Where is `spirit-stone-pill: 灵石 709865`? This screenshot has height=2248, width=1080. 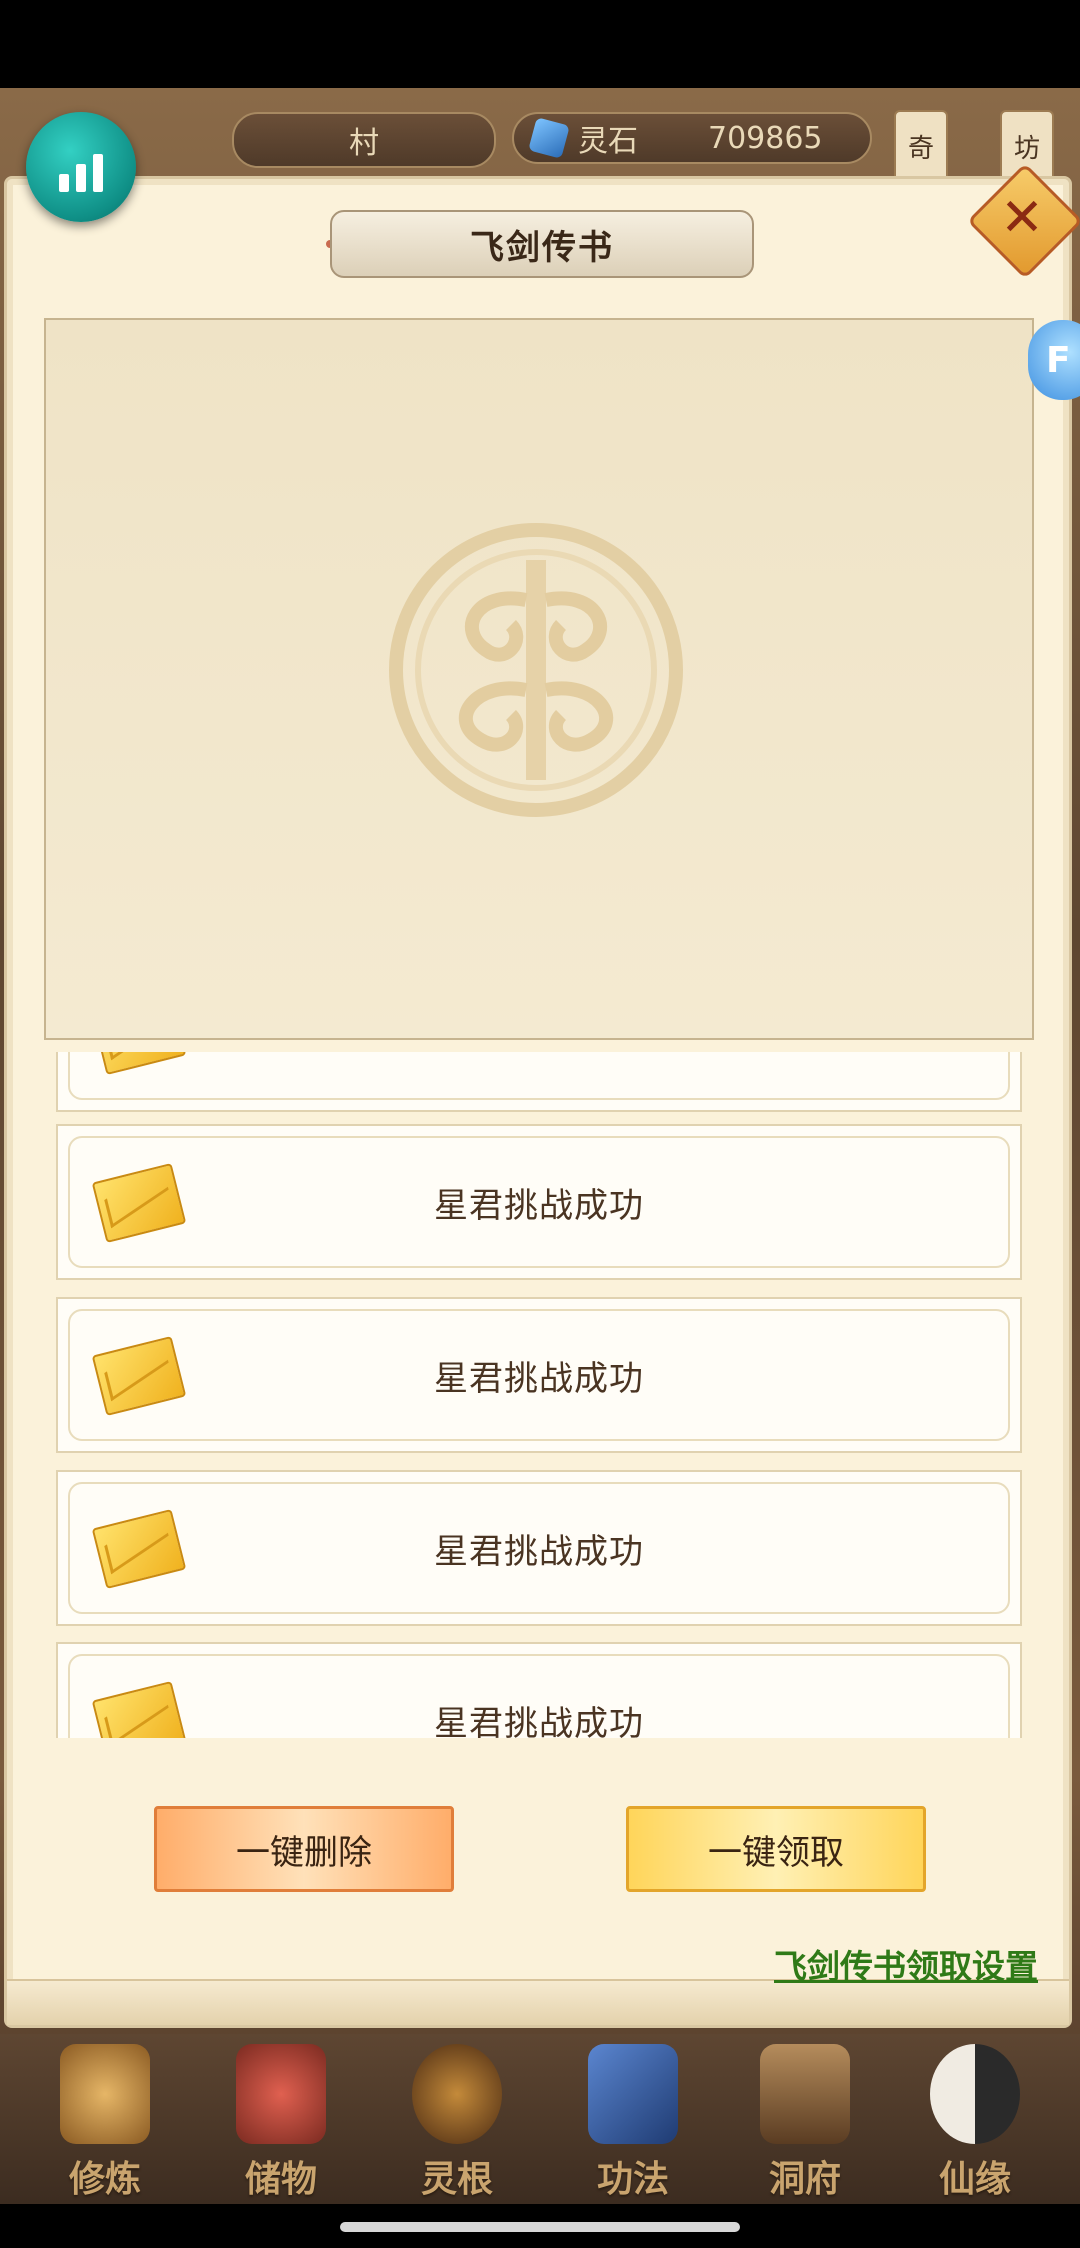 spirit-stone-pill: 灵石 709865 is located at coordinates (692, 138).